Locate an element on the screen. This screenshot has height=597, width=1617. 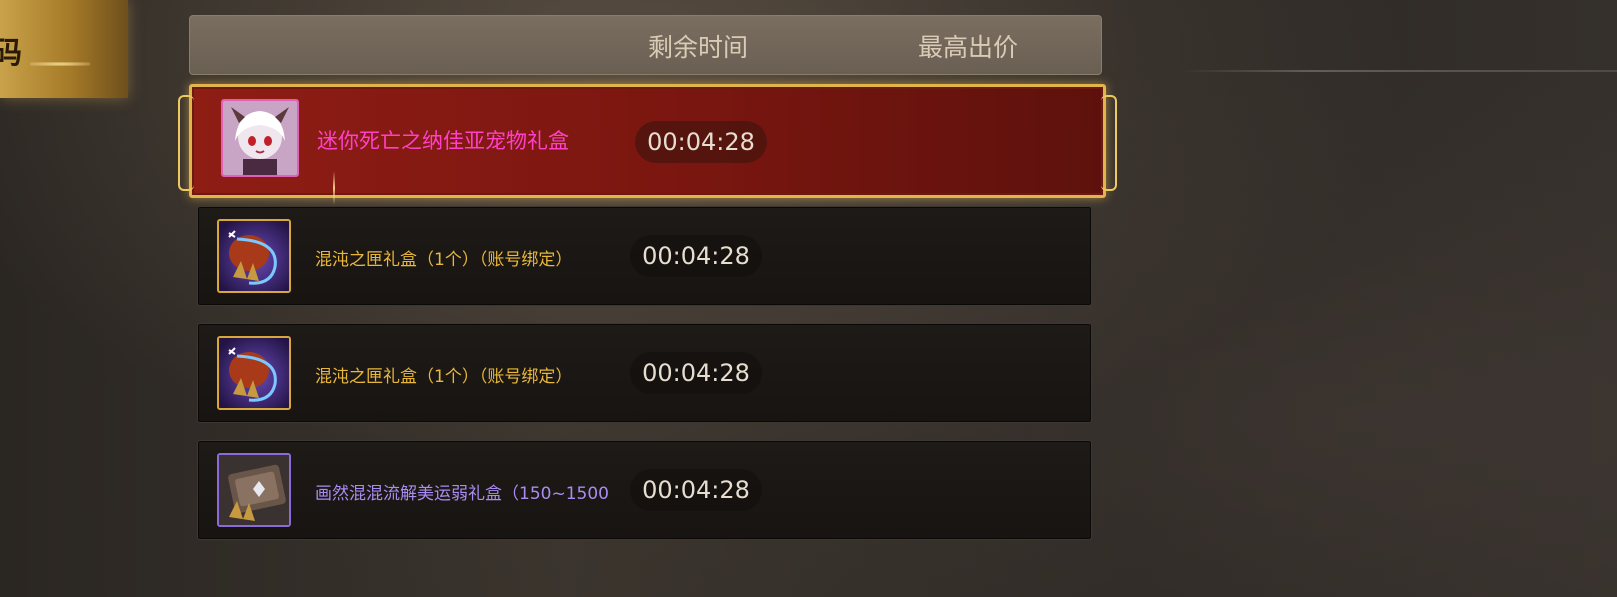
auction-row: 迷你死亡之纳佳亚宠物礼盒 00:04:28 is located at coordinates (647, 141).